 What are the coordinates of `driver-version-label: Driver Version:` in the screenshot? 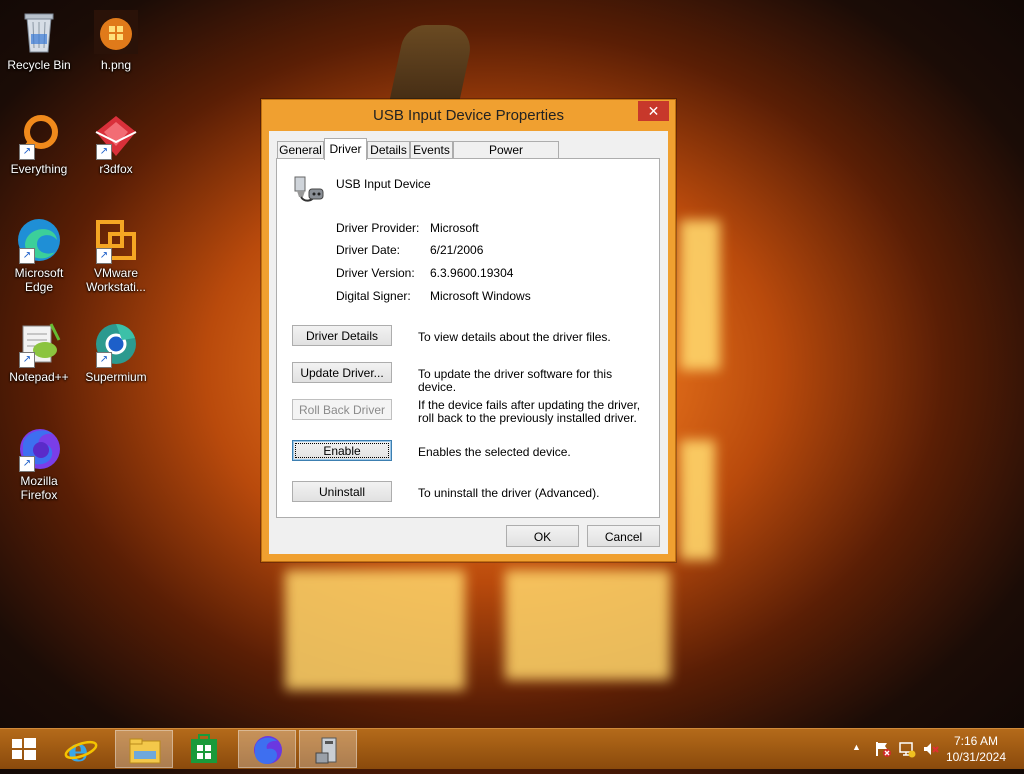 It's located at (375, 273).